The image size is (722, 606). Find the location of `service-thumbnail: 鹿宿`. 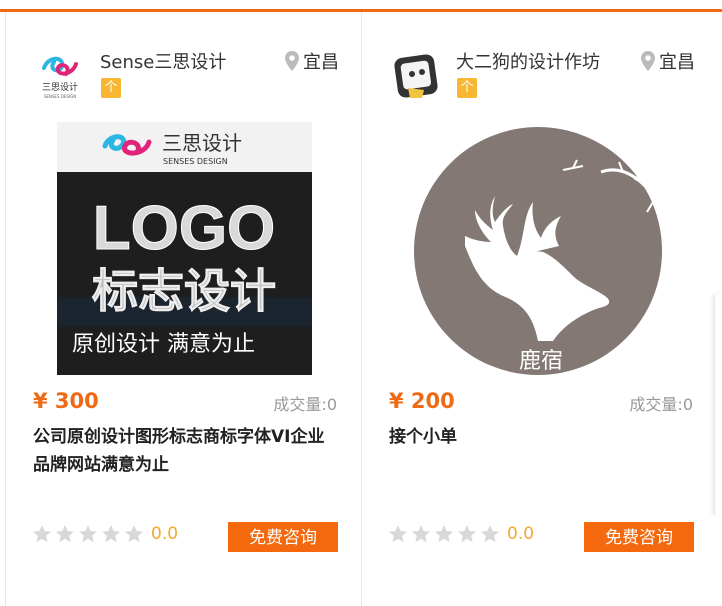

service-thumbnail: 鹿宿 is located at coordinates (541, 251).